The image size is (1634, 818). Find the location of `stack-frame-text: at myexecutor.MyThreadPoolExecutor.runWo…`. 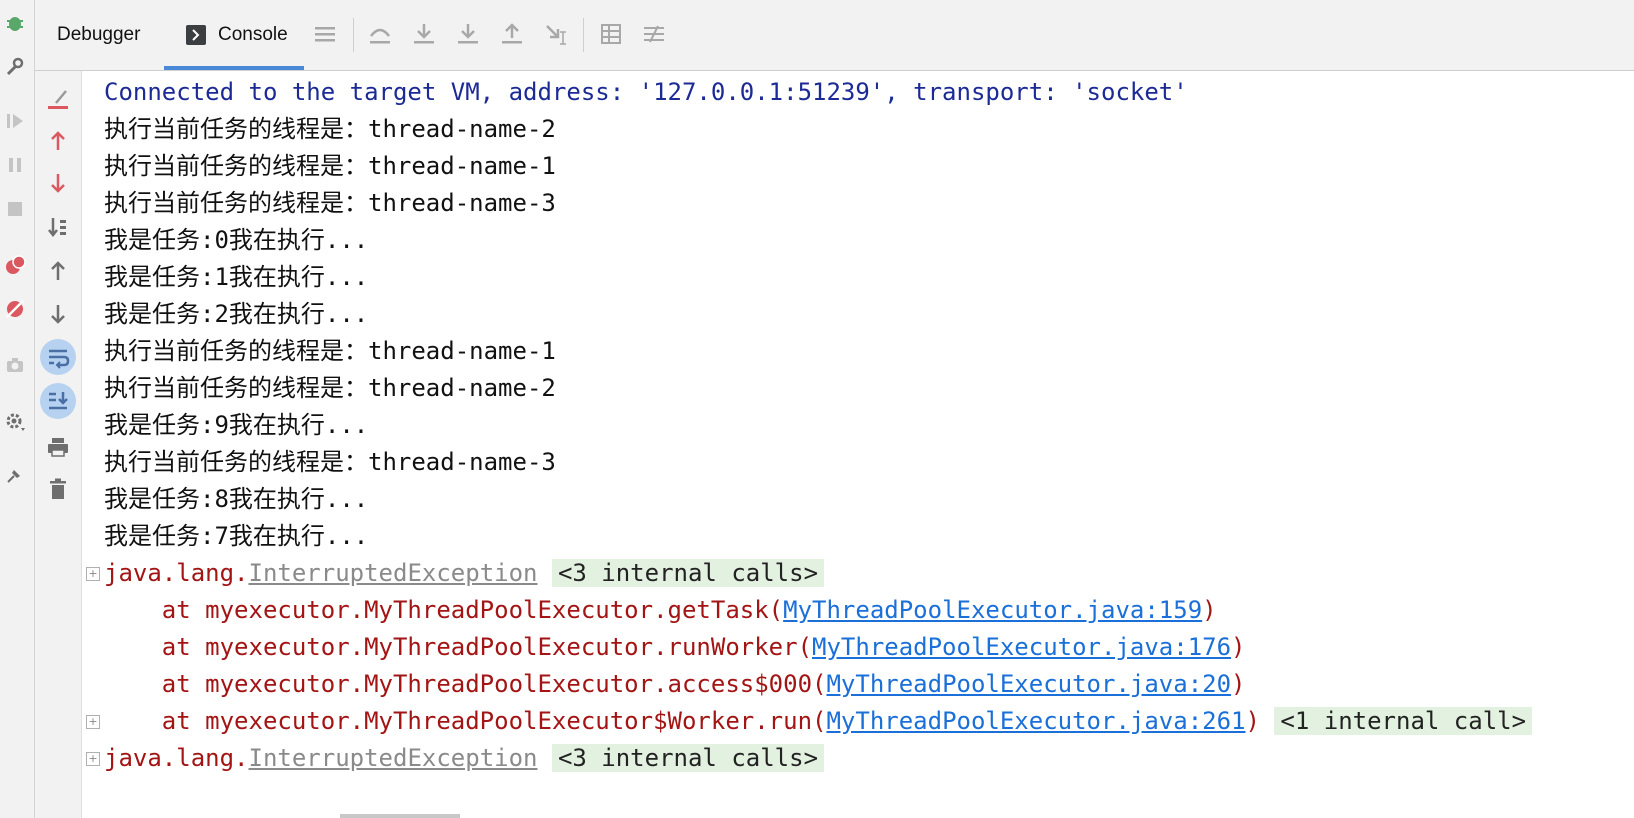

stack-frame-text: at myexecutor.MyThreadPoolExecutor.runWo… is located at coordinates (458, 647).